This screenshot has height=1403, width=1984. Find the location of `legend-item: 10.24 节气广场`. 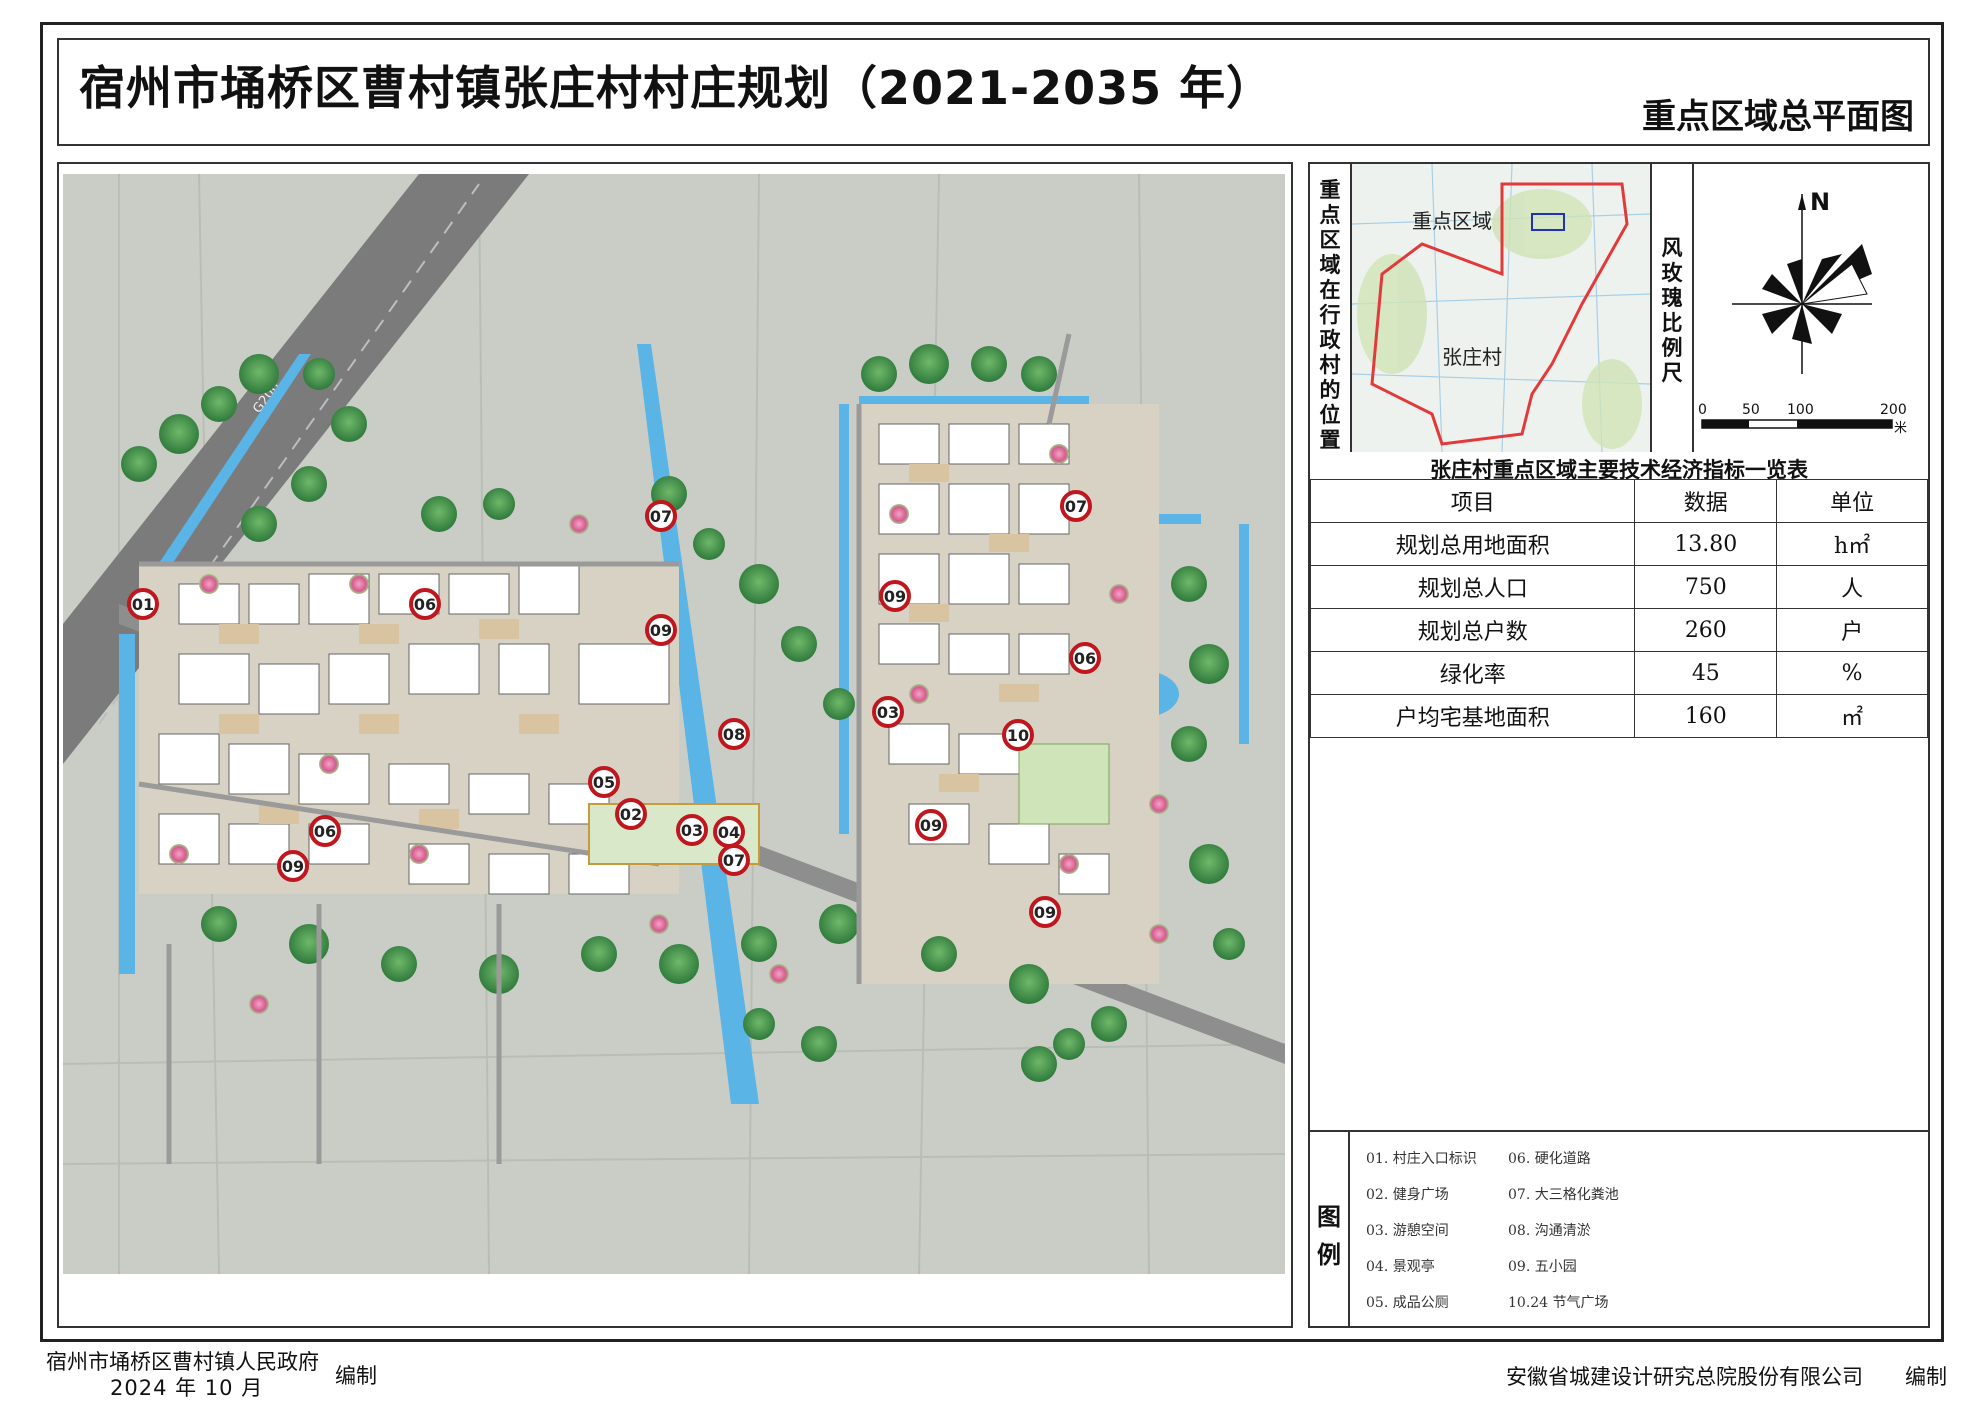

legend-item: 10.24 节气广场 is located at coordinates (1558, 1303).